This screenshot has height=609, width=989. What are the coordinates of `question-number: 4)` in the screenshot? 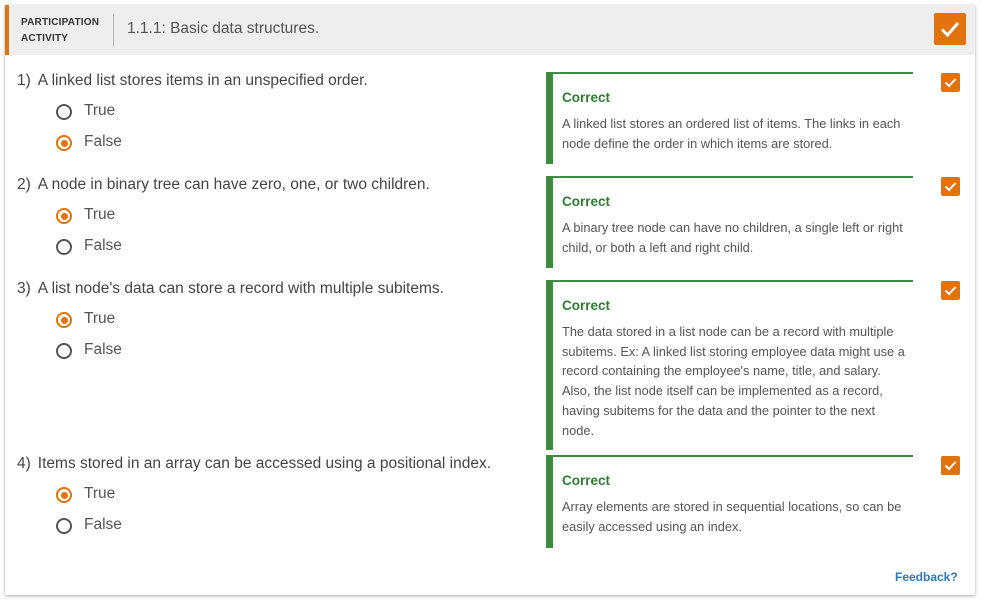 It's located at (24, 463).